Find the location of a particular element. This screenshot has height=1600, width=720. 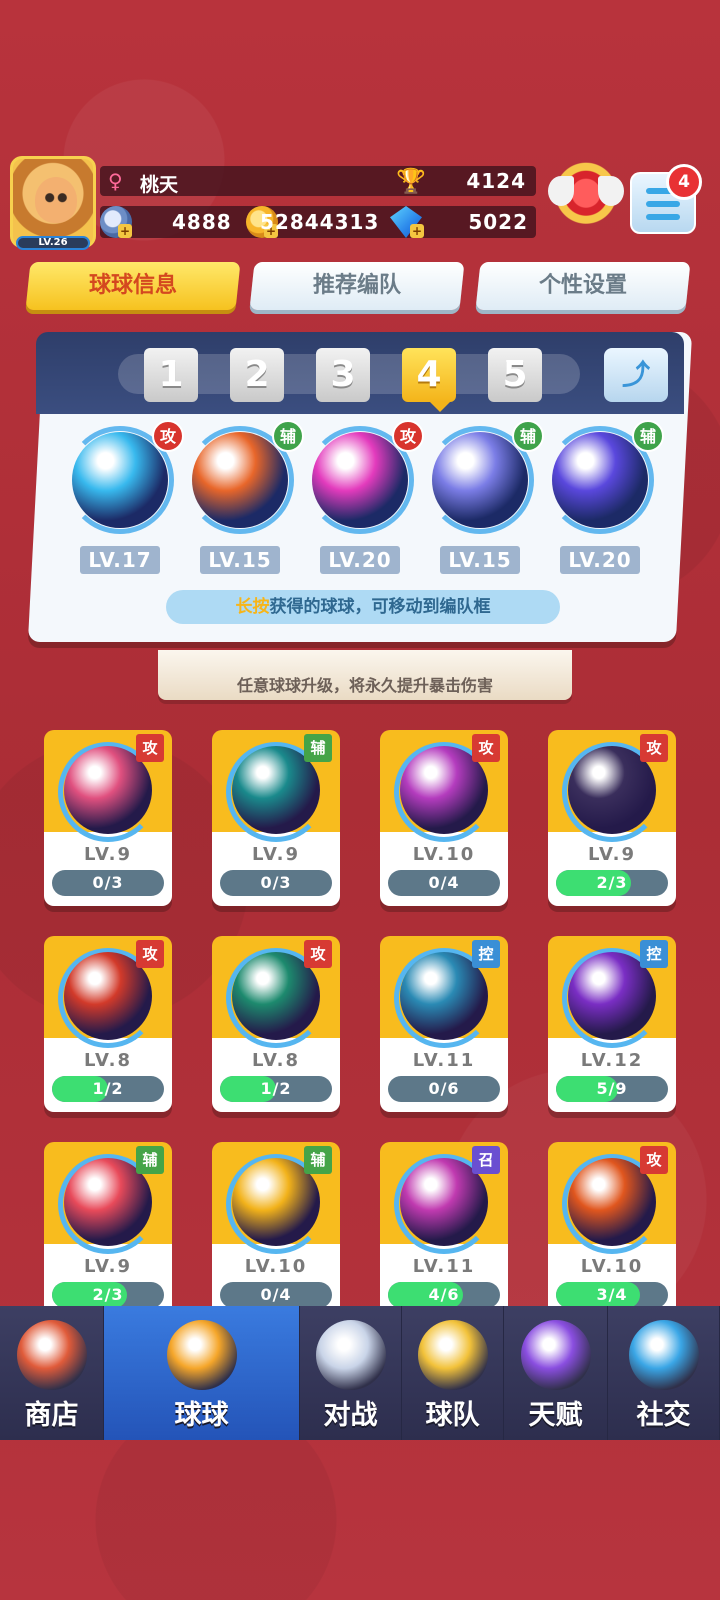

ball-progress-bar: 3/4 is located at coordinates (612, 1295).